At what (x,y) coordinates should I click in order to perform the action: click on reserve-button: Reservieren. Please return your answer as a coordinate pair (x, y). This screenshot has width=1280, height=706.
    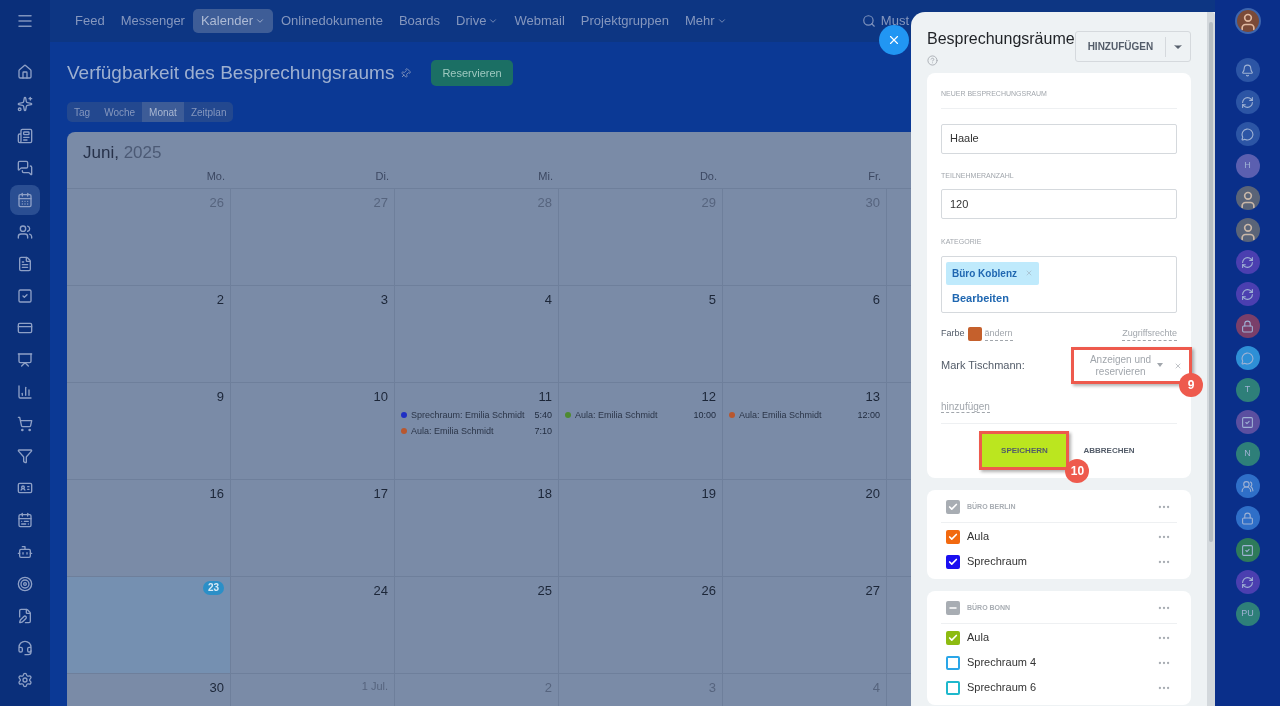
    Looking at the image, I should click on (472, 73).